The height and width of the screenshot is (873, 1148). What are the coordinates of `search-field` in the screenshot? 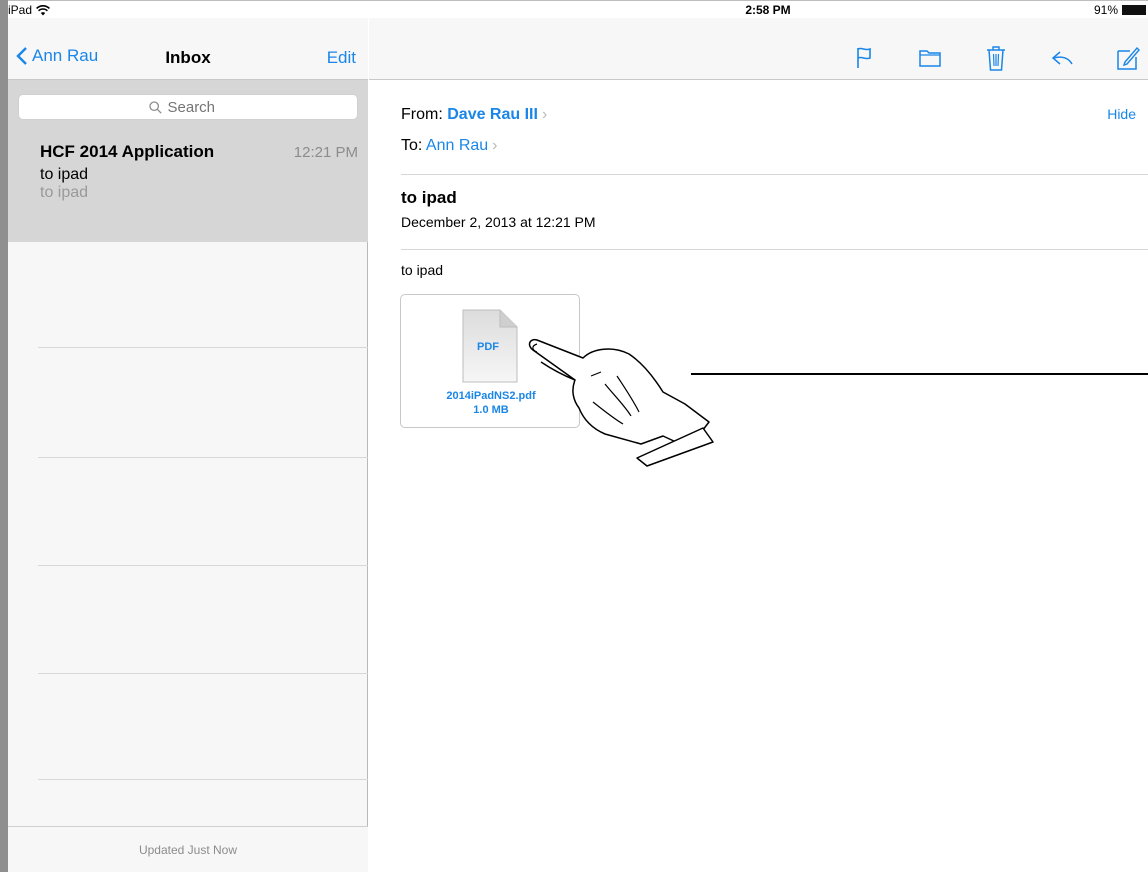 It's located at (188, 107).